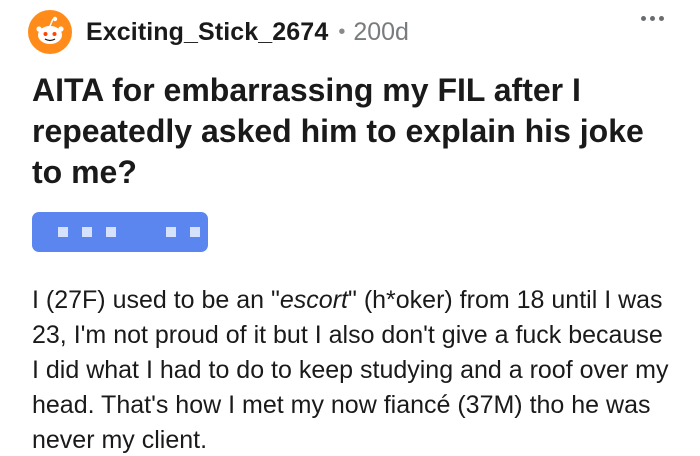 The image size is (700, 456). Describe the element at coordinates (50, 32) in the screenshot. I see `reddit-snoo-avatar-icon` at that location.